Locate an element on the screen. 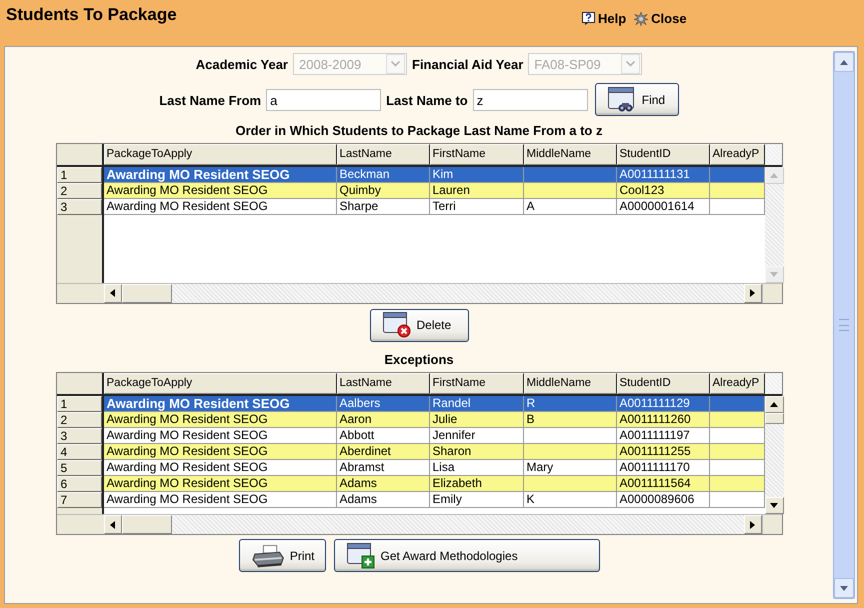 The height and width of the screenshot is (608, 864). window-title: Students To Package is located at coordinates (91, 15).